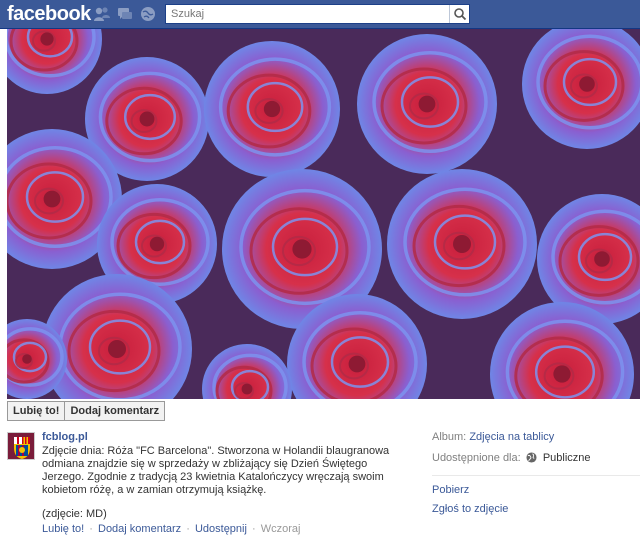 The image size is (640, 536). What do you see at coordinates (221, 529) in the screenshot?
I see `share-link: Udostępnij` at bounding box center [221, 529].